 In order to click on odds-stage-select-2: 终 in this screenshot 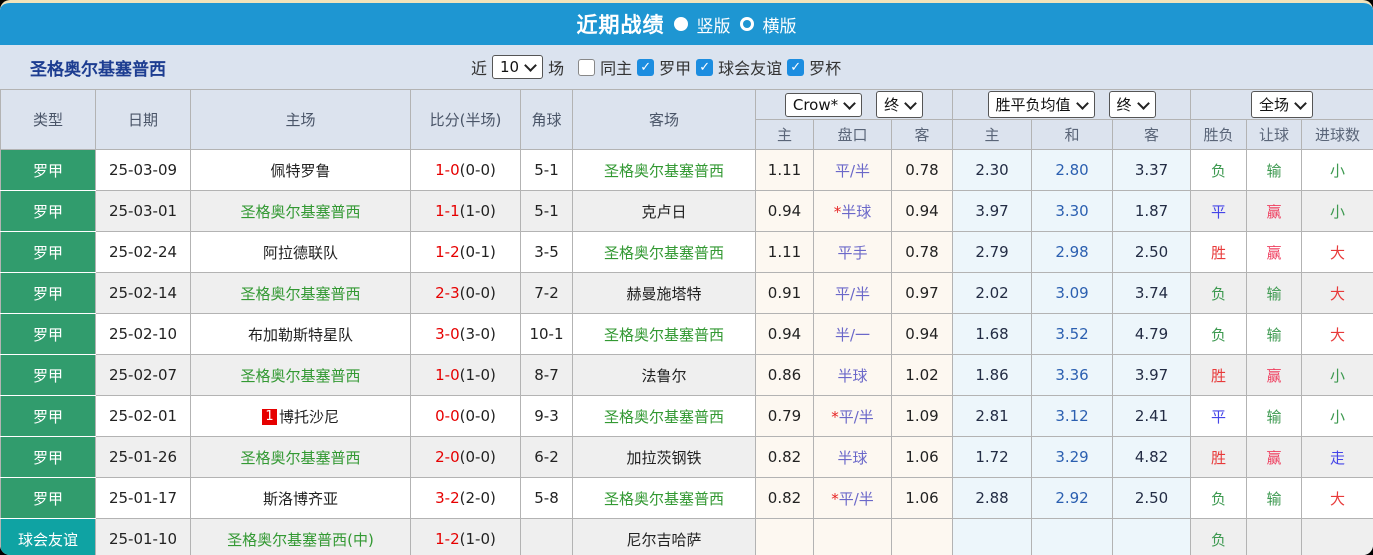, I will do `click(1132, 104)`.